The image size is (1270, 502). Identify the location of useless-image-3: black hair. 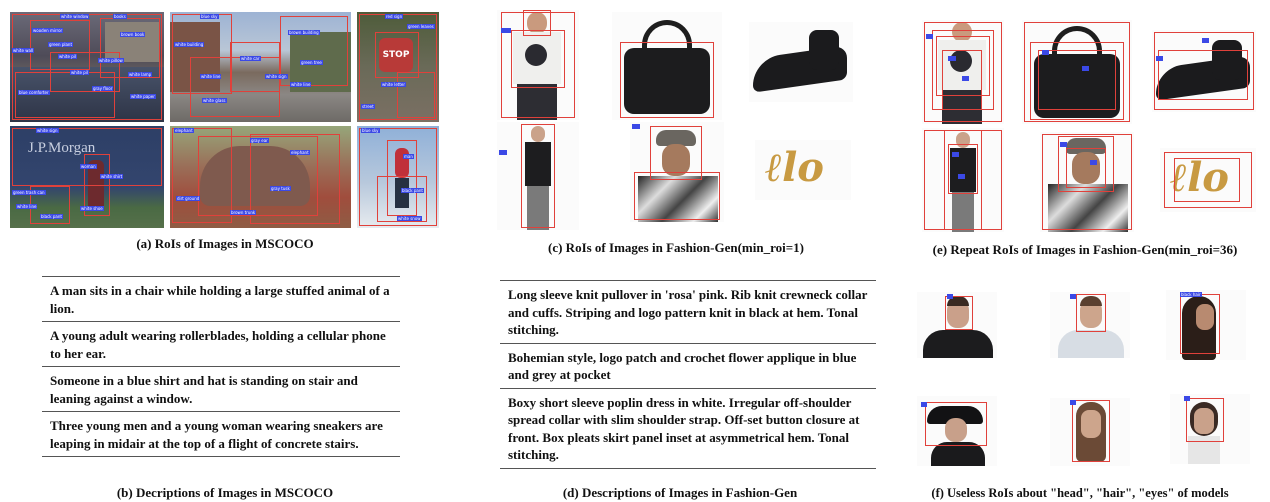
(1206, 325).